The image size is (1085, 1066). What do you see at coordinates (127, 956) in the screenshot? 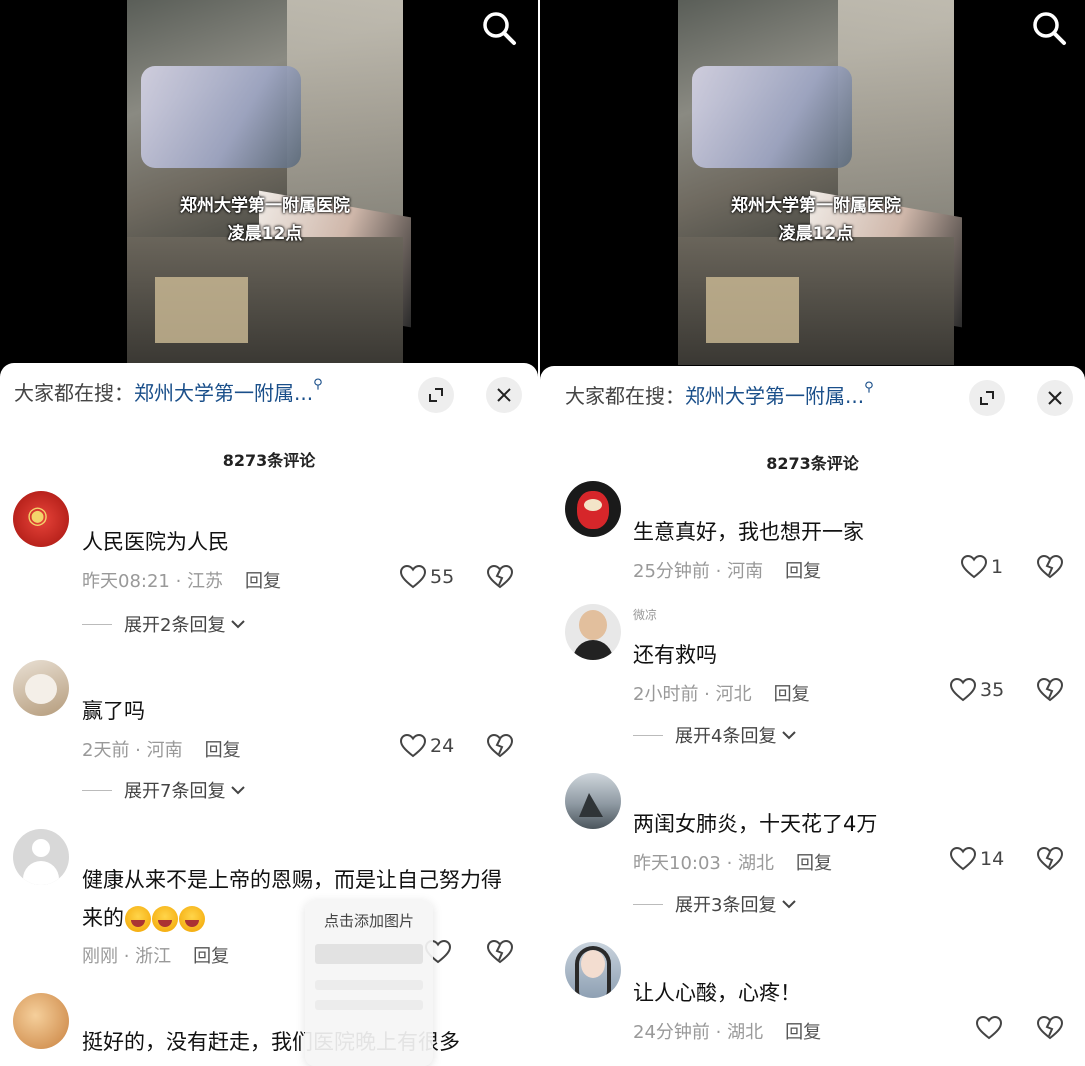
I see `comment-time-location: 刚刚 · 浙江` at bounding box center [127, 956].